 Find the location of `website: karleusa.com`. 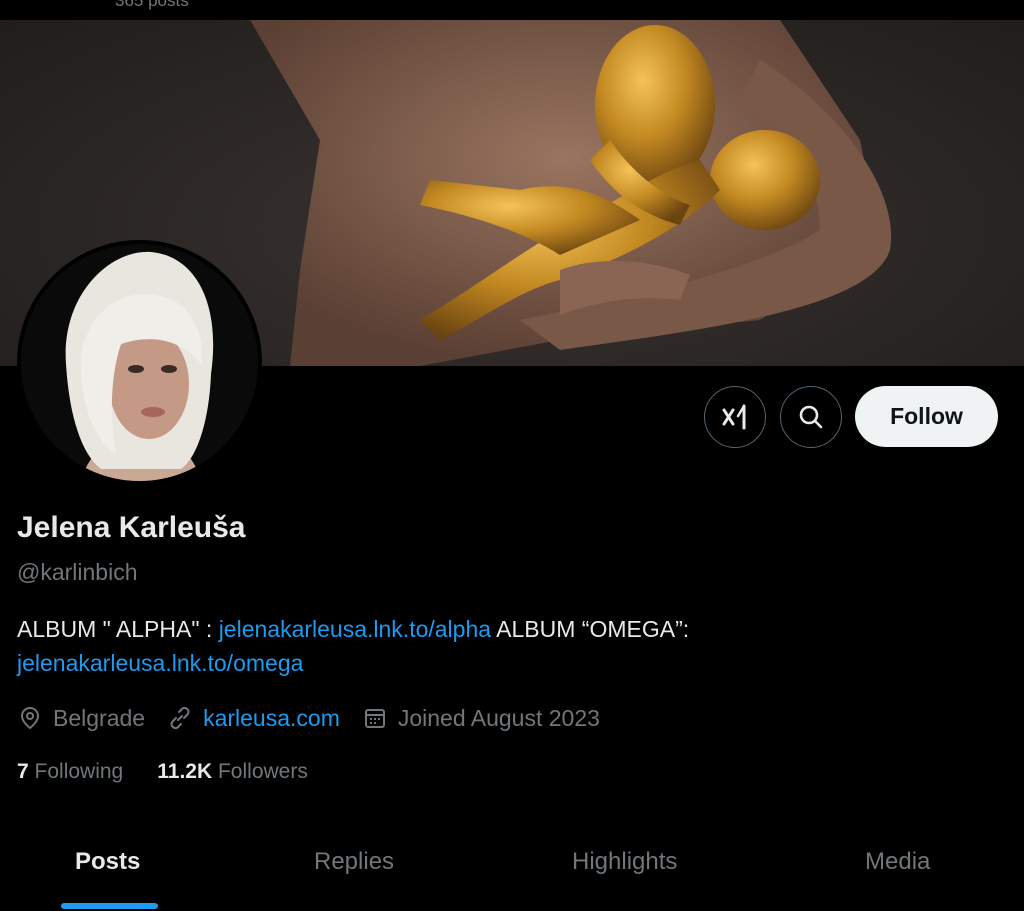

website: karleusa.com is located at coordinates (253, 718).